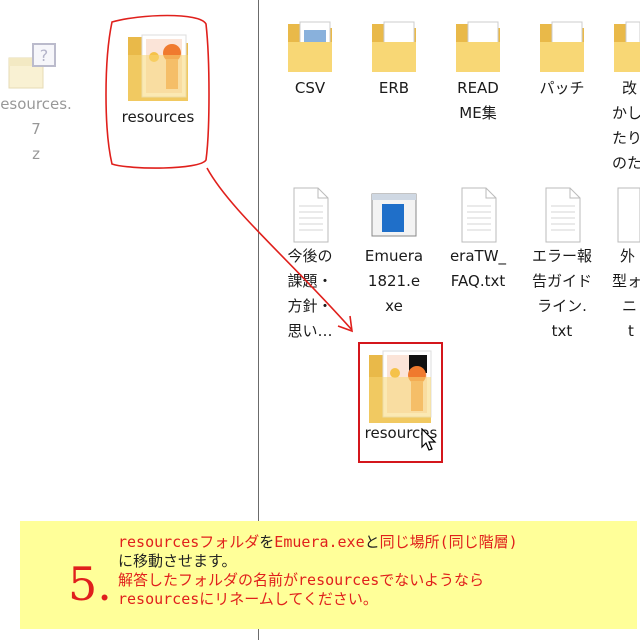 The height and width of the screenshot is (640, 640). I want to click on file-emuera-label-line2: 1821.e, so click(394, 281).